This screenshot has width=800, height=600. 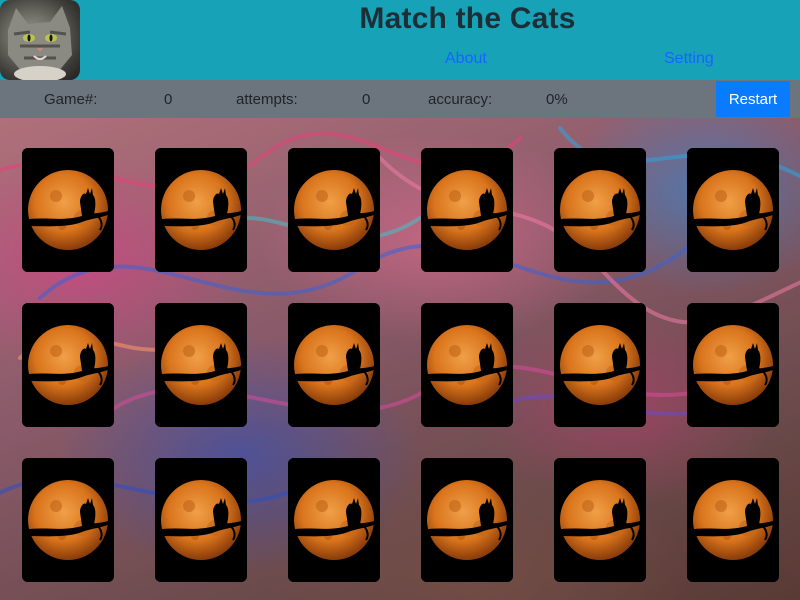 What do you see at coordinates (168, 99) in the screenshot?
I see `game-number-value: 0` at bounding box center [168, 99].